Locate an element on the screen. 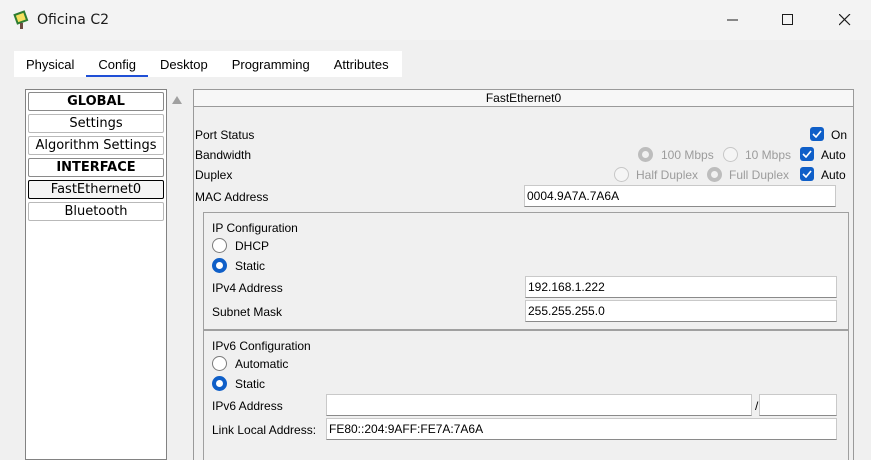  minimize-button is located at coordinates (733, 20).